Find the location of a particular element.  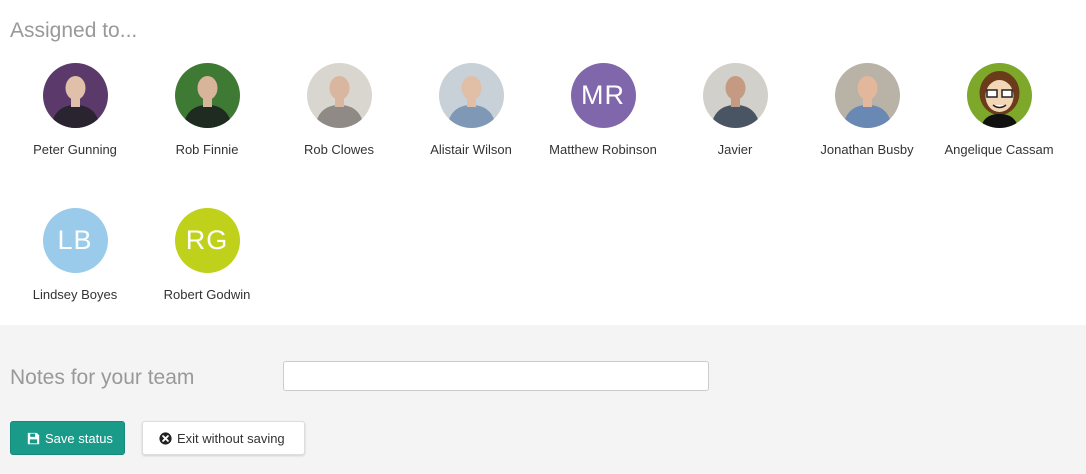

notes-input is located at coordinates (496, 376).